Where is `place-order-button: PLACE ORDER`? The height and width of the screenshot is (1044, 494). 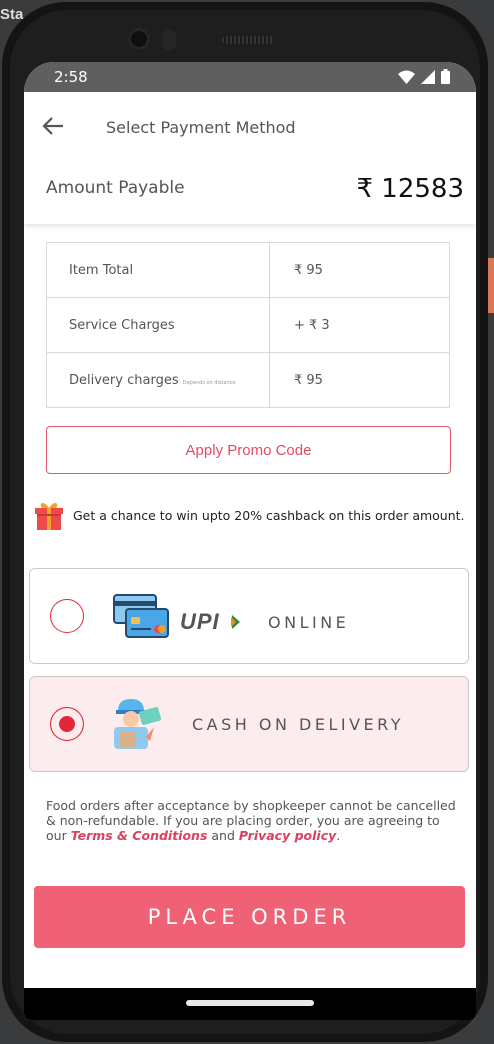 place-order-button: PLACE ORDER is located at coordinates (249, 917).